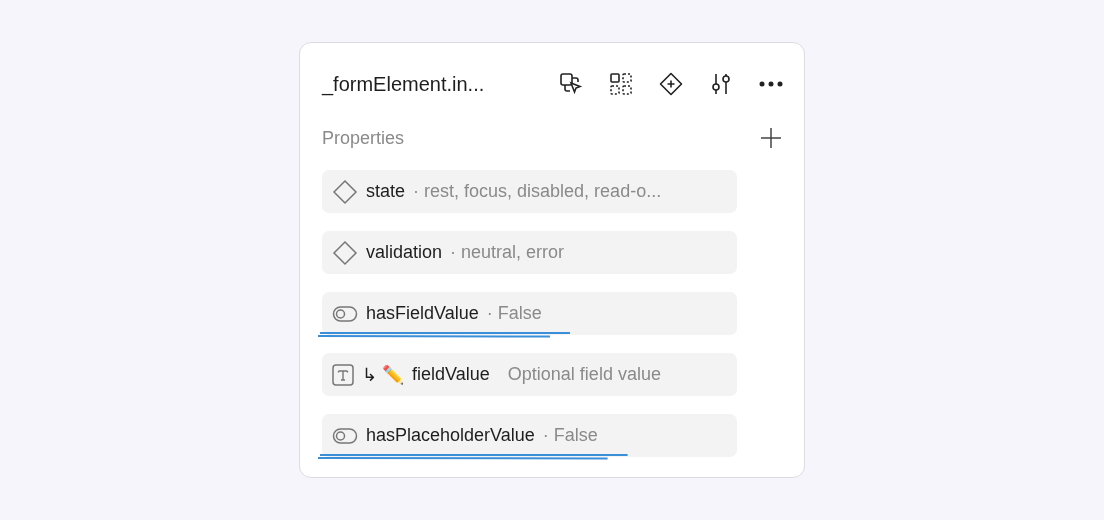  Describe the element at coordinates (383, 374) in the screenshot. I see `nested-prefix: ↳ ✏` at that location.